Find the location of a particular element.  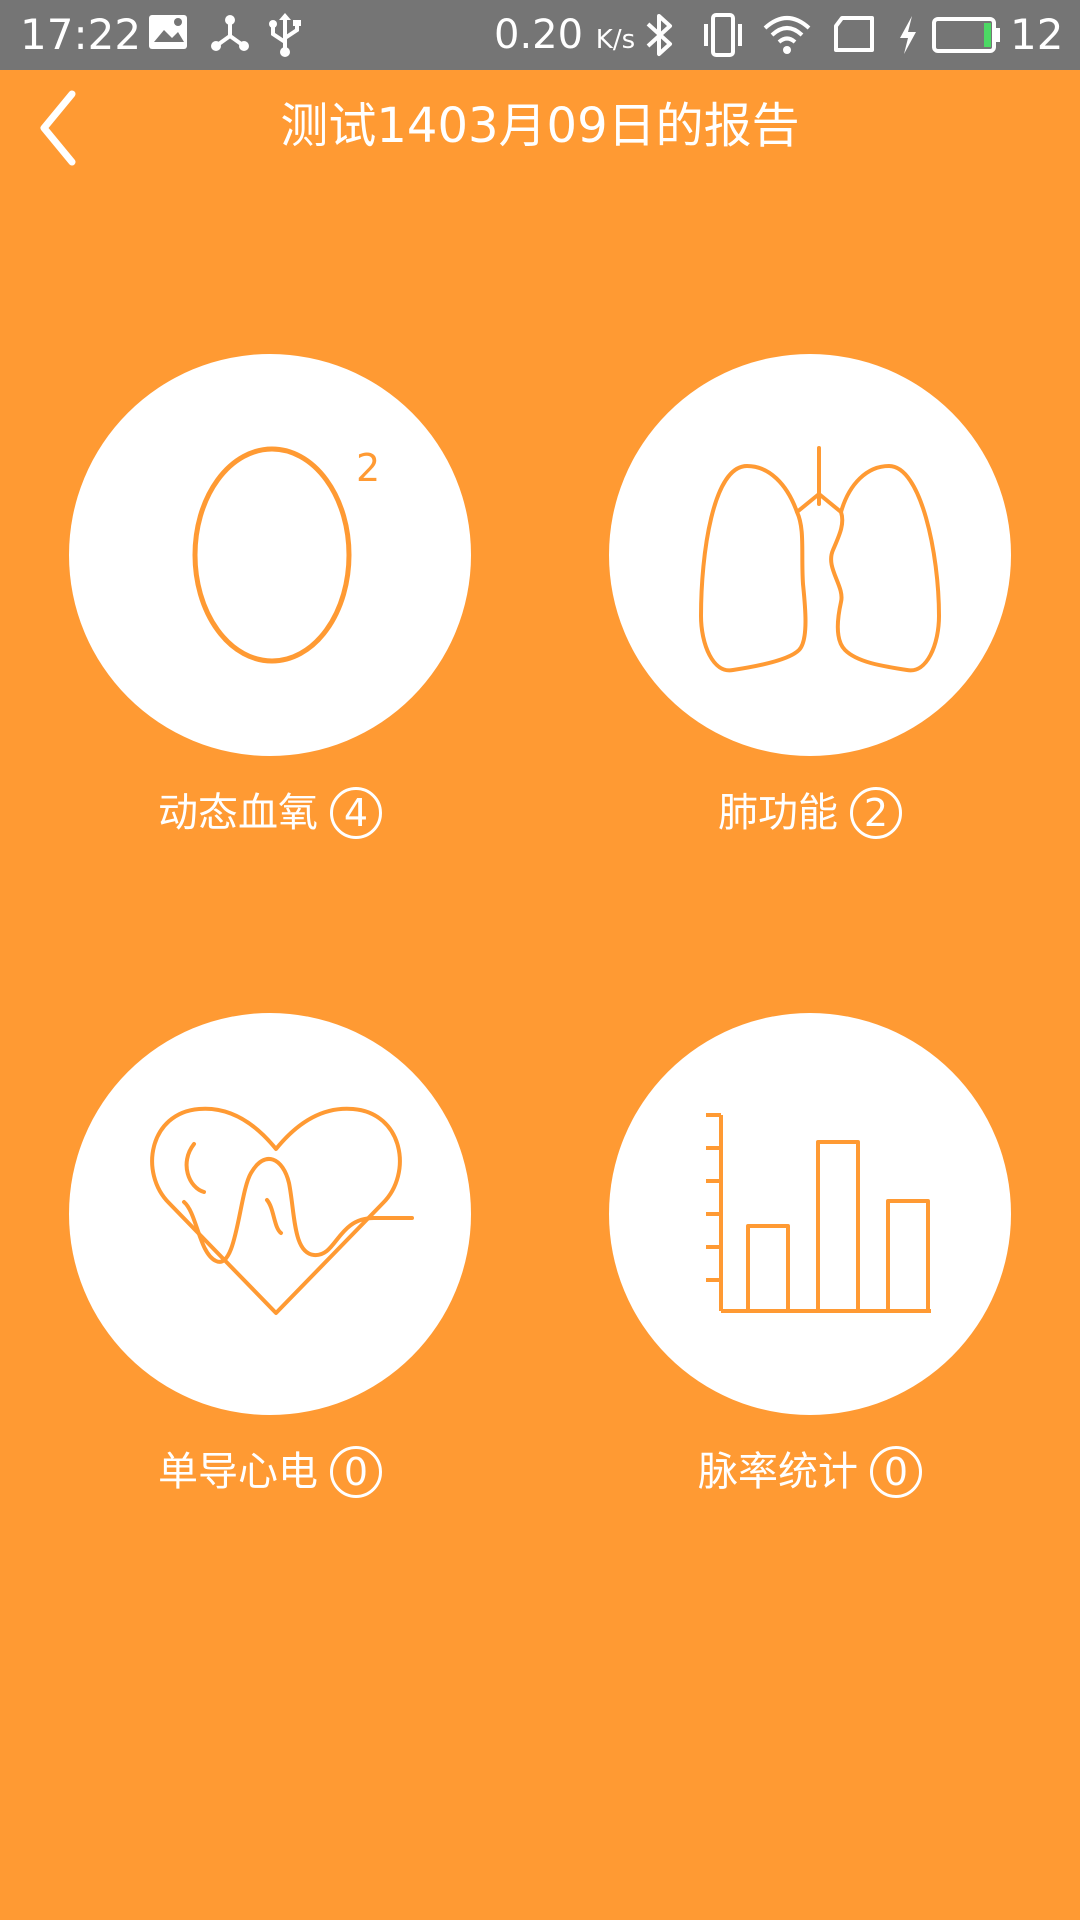

count-badge: 4 is located at coordinates (356, 813).